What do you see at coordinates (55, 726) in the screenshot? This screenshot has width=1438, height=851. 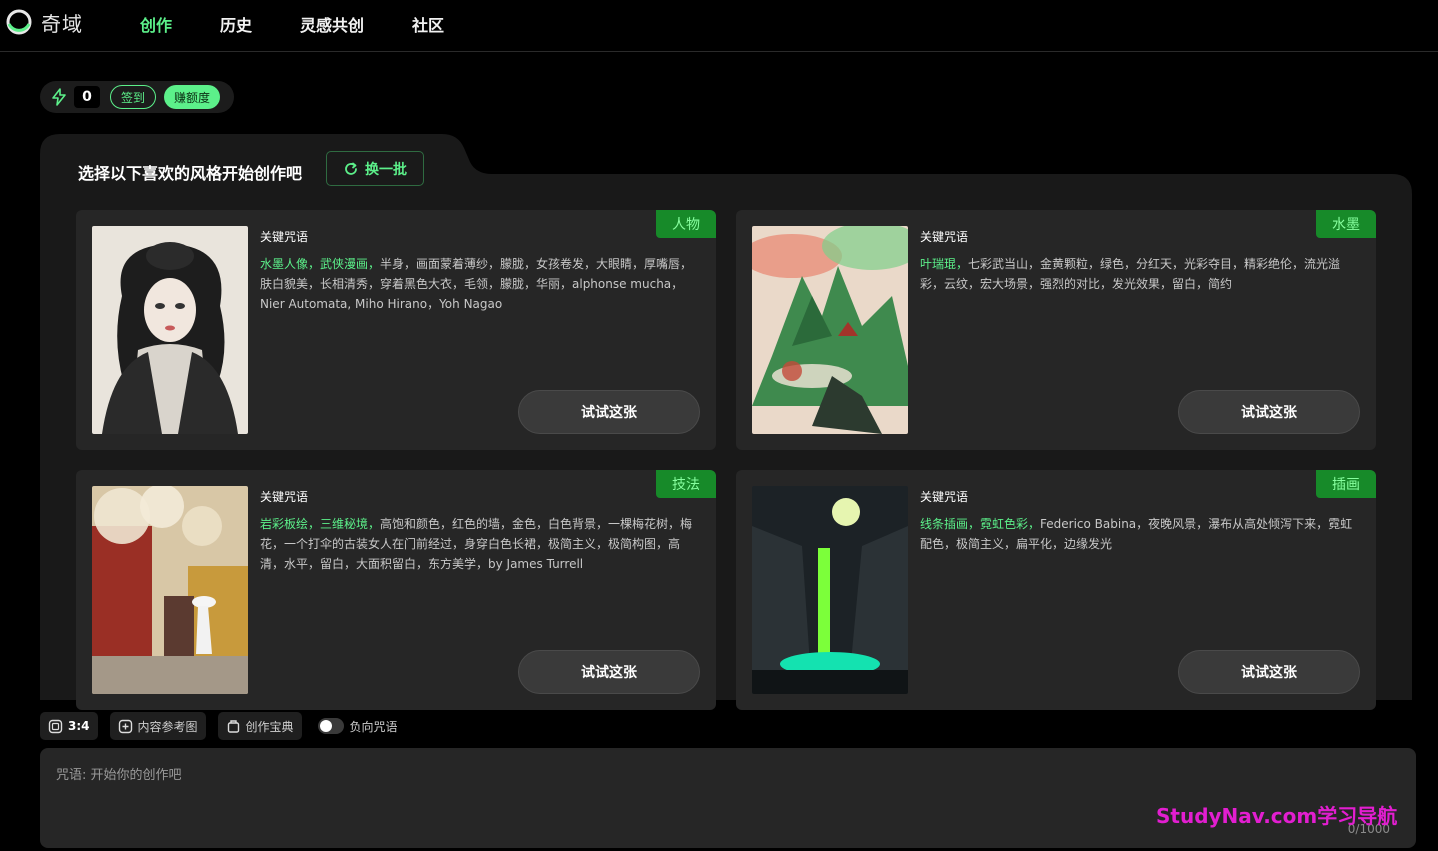 I see `ratio-icon` at bounding box center [55, 726].